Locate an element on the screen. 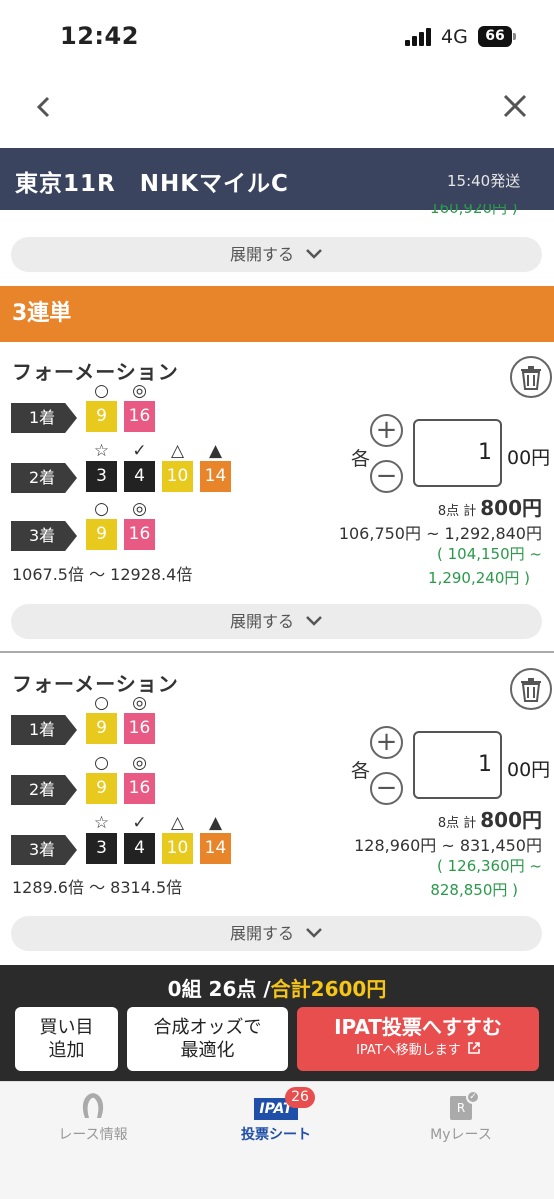 This screenshot has width=554, height=1199. optimize-label: 最適化 is located at coordinates (207, 1050).